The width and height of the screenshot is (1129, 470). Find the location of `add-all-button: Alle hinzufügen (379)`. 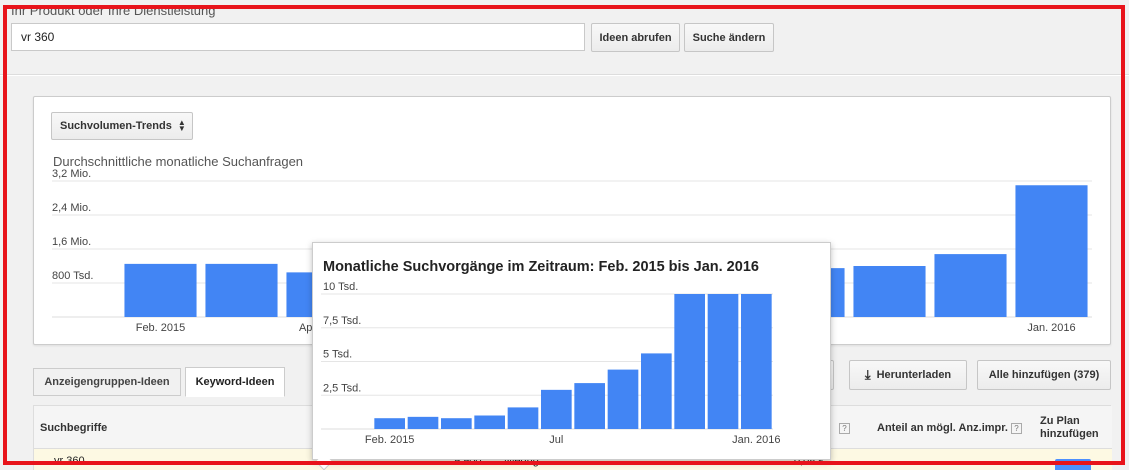

add-all-button: Alle hinzufügen (379) is located at coordinates (1044, 375).